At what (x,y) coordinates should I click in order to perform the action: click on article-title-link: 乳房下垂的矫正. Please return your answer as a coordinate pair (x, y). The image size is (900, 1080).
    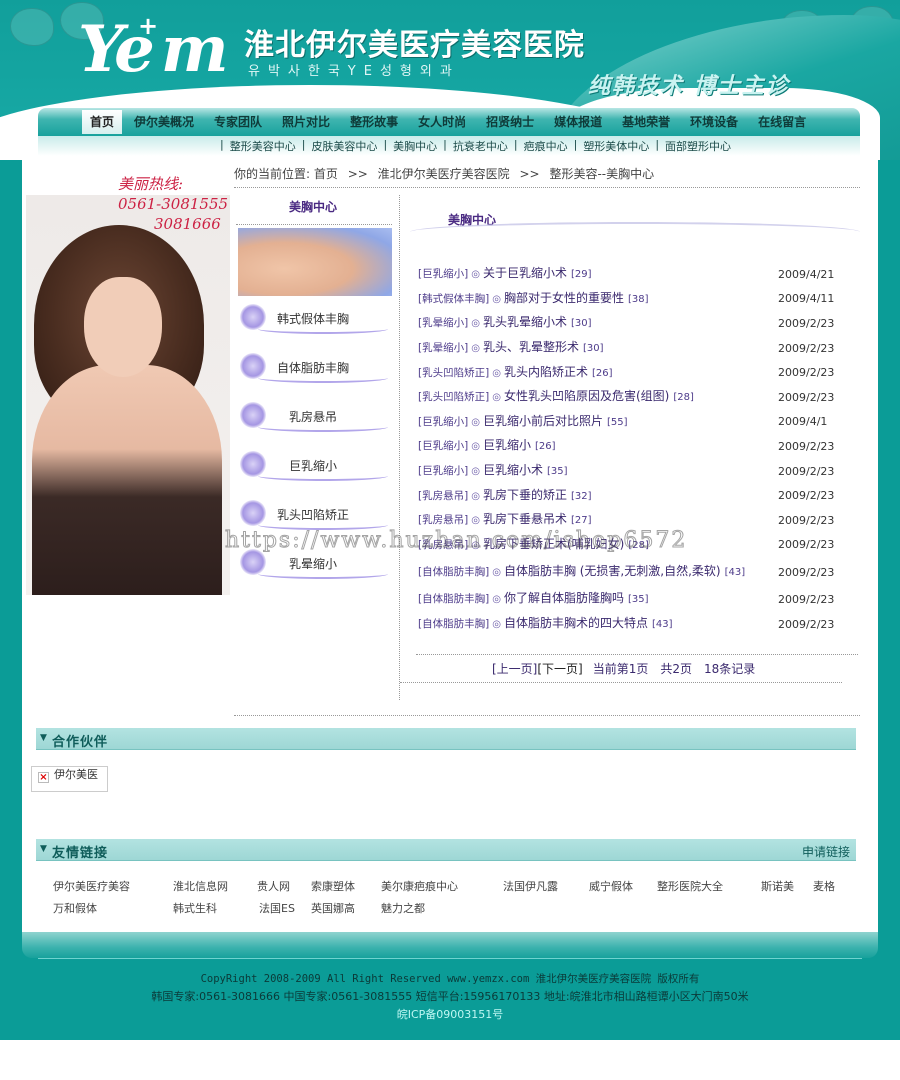
    Looking at the image, I should click on (525, 495).